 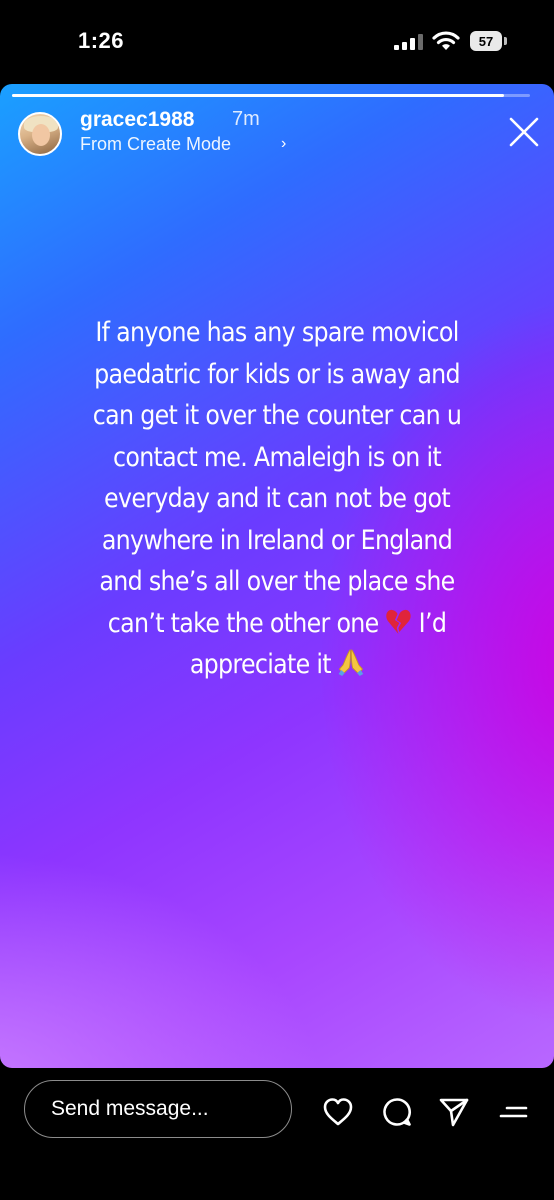 I want to click on story-text-fragment: can’t take the other one, so click(x=243, y=623).